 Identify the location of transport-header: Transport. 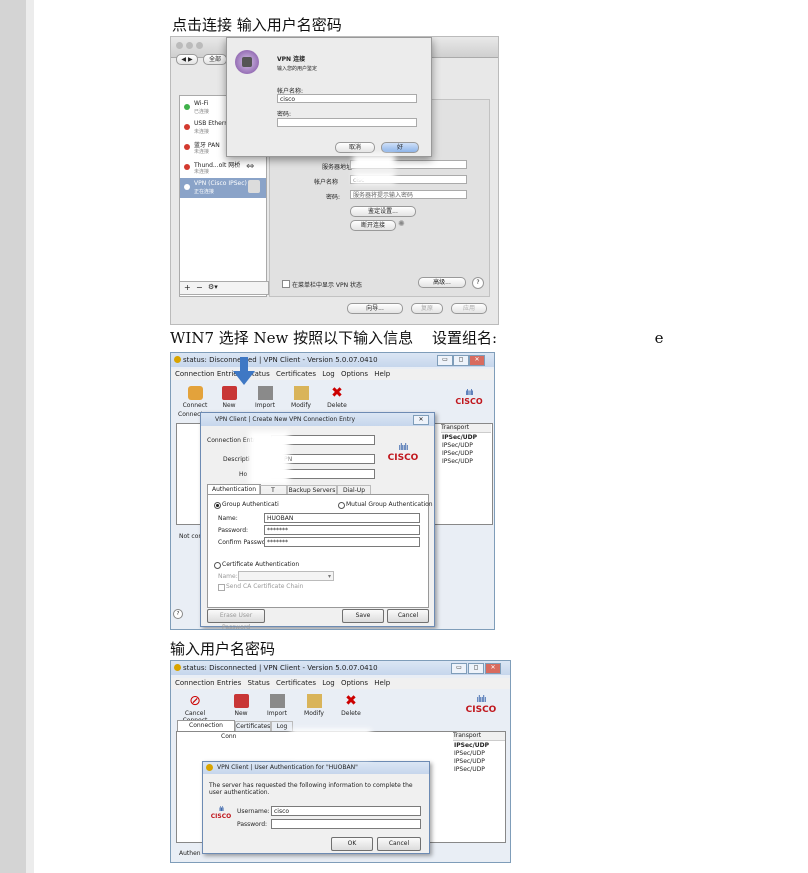
(466, 428).